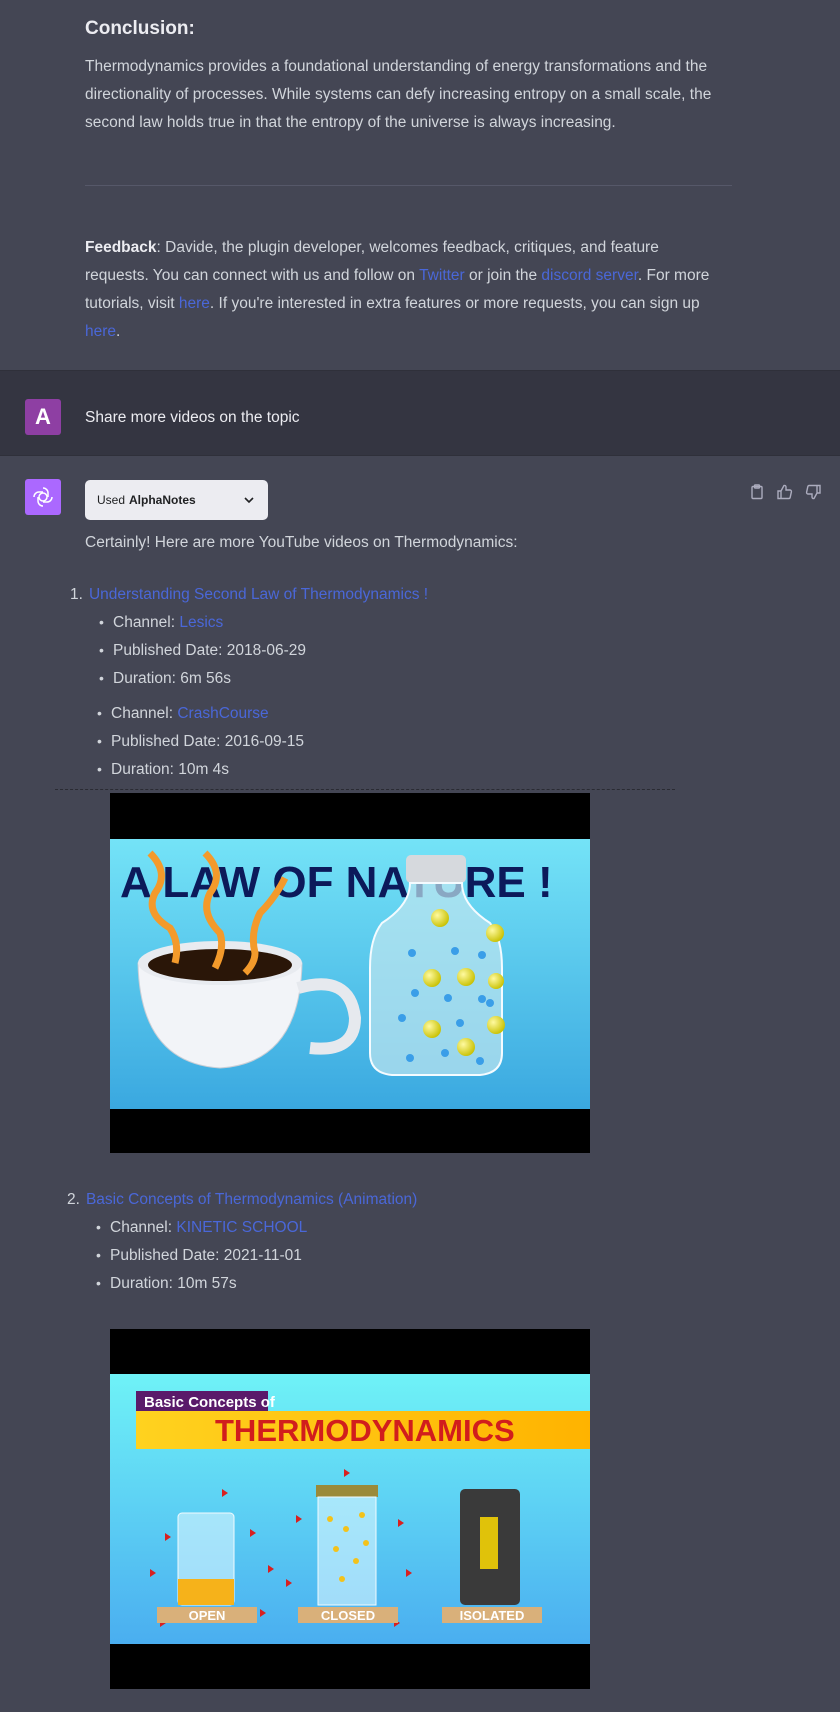  I want to click on list-number: 1., so click(76, 594).